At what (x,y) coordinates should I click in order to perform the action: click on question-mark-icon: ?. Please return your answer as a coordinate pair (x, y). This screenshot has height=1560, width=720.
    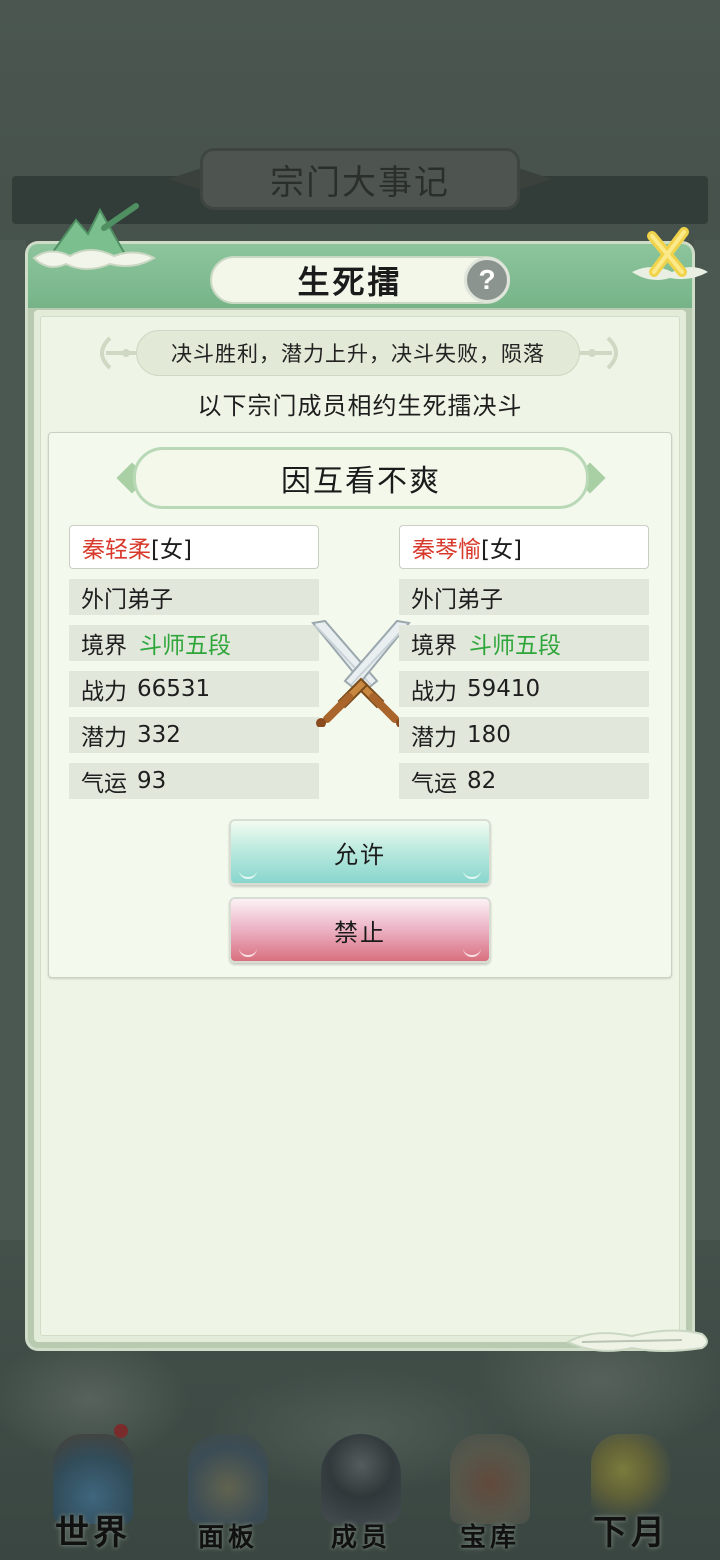
    Looking at the image, I should click on (487, 280).